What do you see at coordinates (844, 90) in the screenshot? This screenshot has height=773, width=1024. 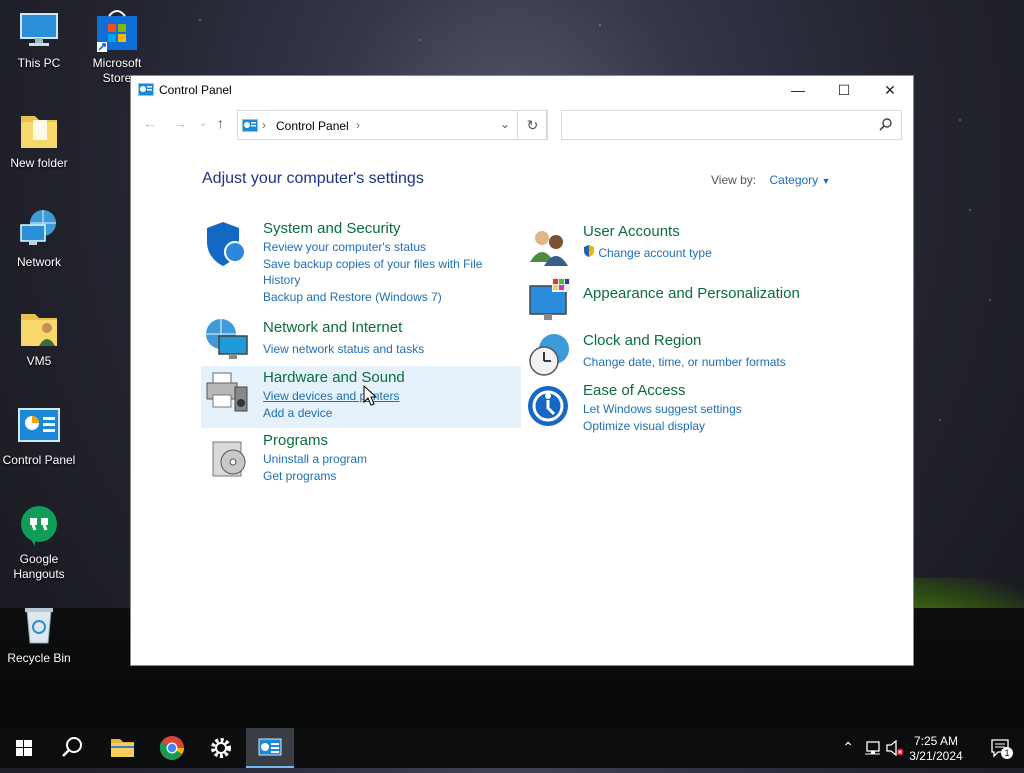 I see `maximize-button: ☐` at bounding box center [844, 90].